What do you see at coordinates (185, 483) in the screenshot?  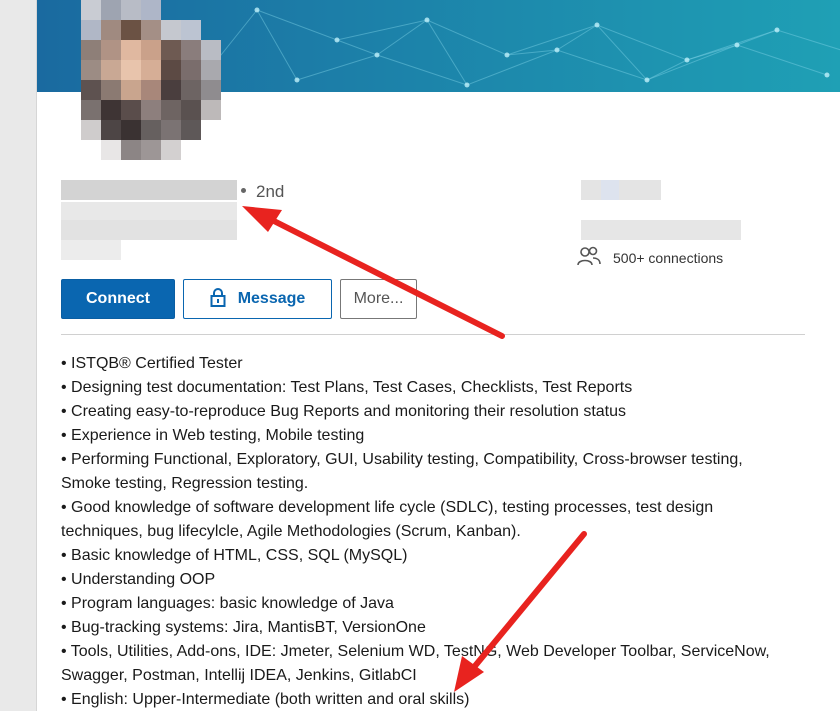 I see `about-line: Smoke testing, Regression testing.` at bounding box center [185, 483].